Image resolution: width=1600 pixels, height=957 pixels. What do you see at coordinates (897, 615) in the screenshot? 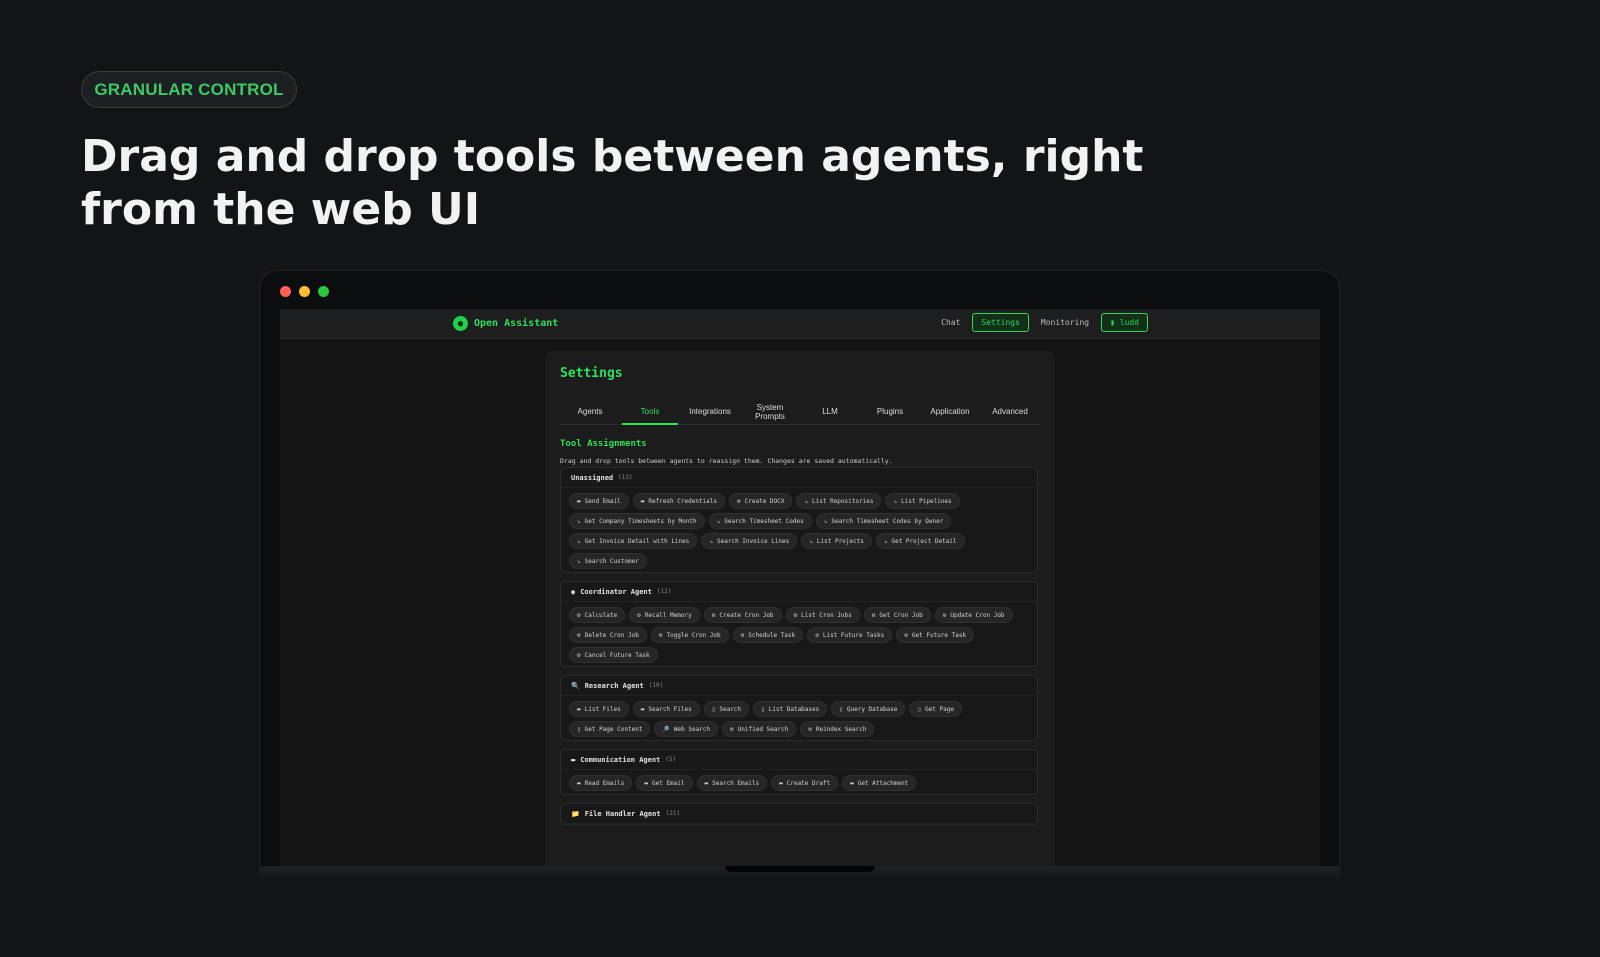
I see `tool-chip-get-cron-job: ⚙ Get Cron Job` at bounding box center [897, 615].